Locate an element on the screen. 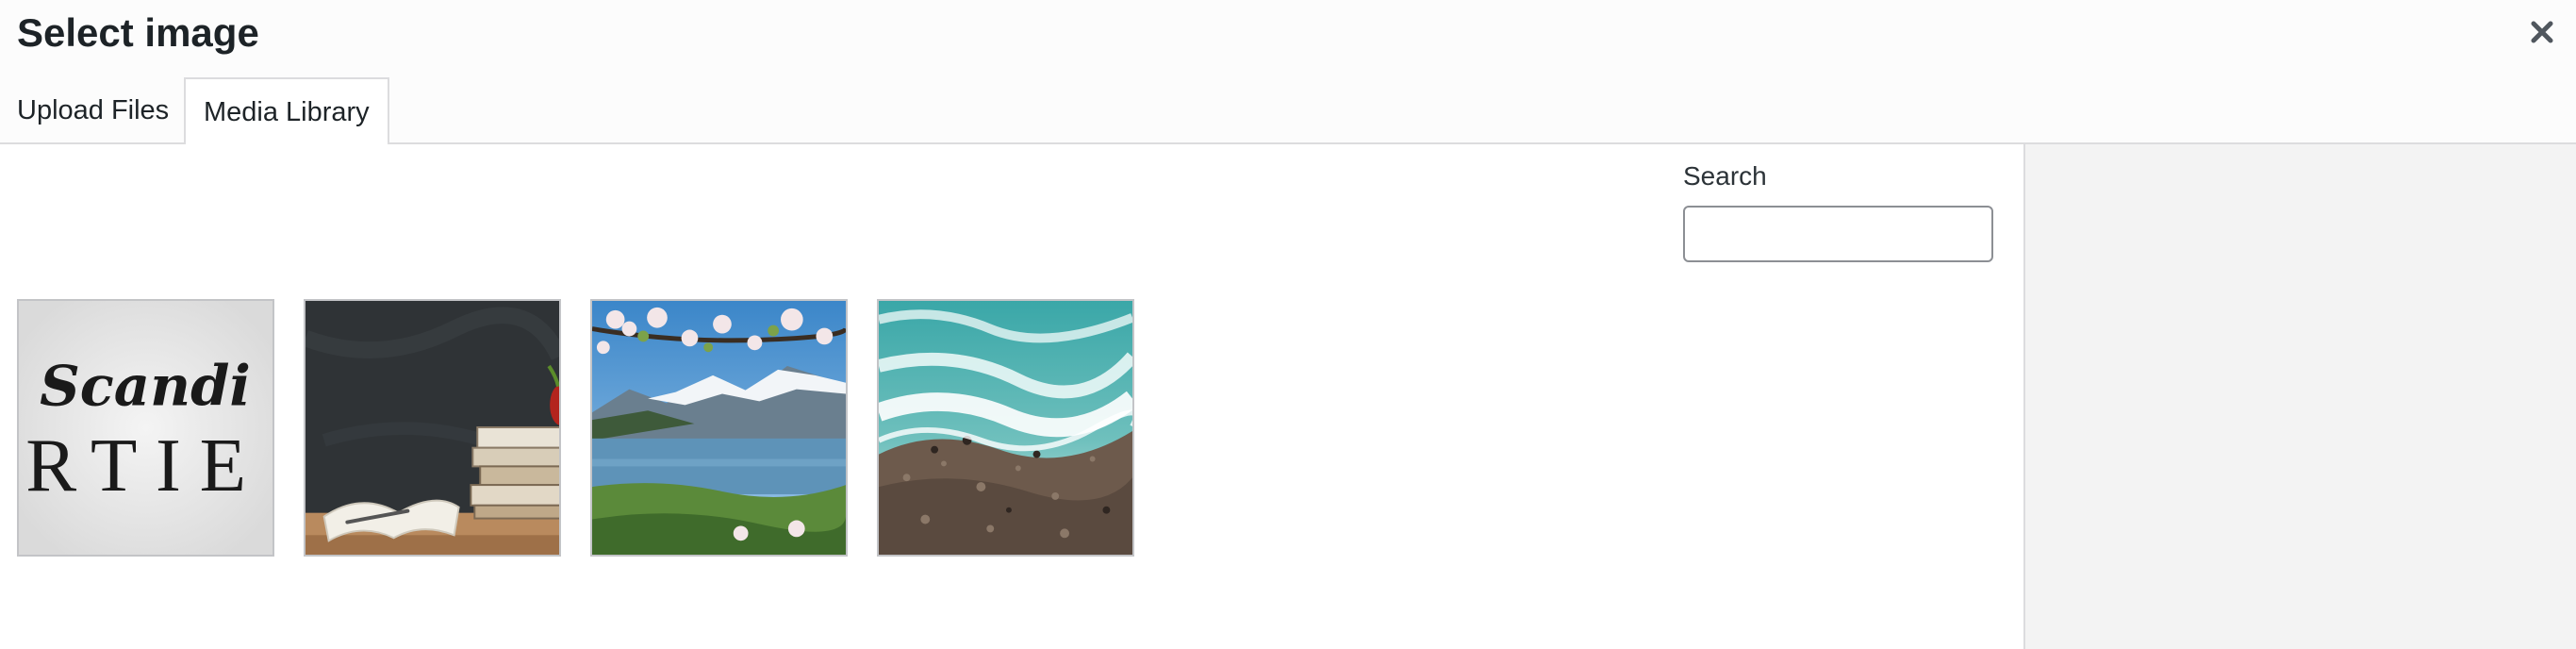  ocean-shore-aerial-image is located at coordinates (1005, 428).